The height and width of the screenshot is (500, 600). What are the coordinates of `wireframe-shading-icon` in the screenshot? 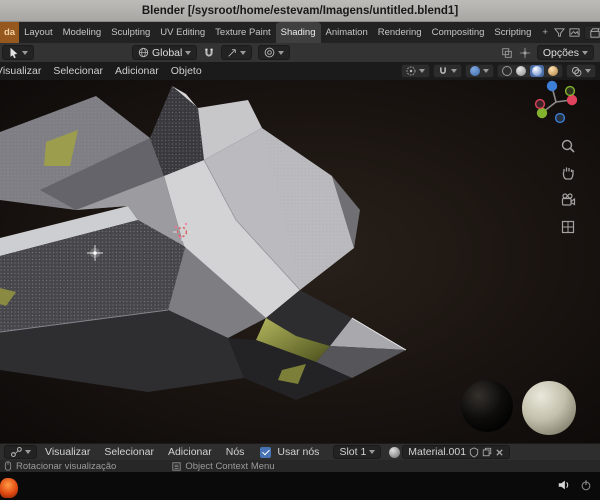 It's located at (507, 71).